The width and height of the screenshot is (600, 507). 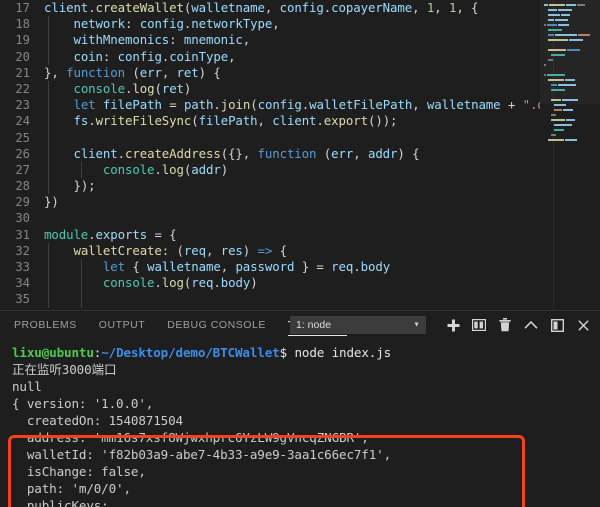 I want to click on chevron-up-icon, so click(x=531, y=325).